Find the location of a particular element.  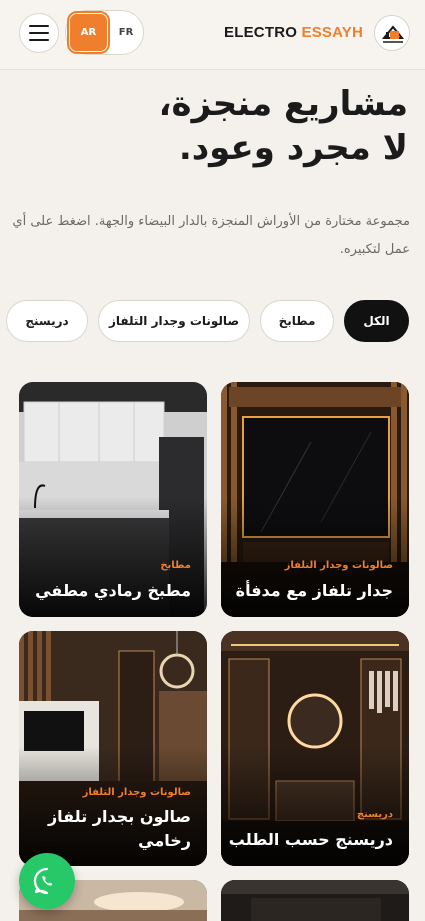

project-category: دريسنج is located at coordinates (374, 814).